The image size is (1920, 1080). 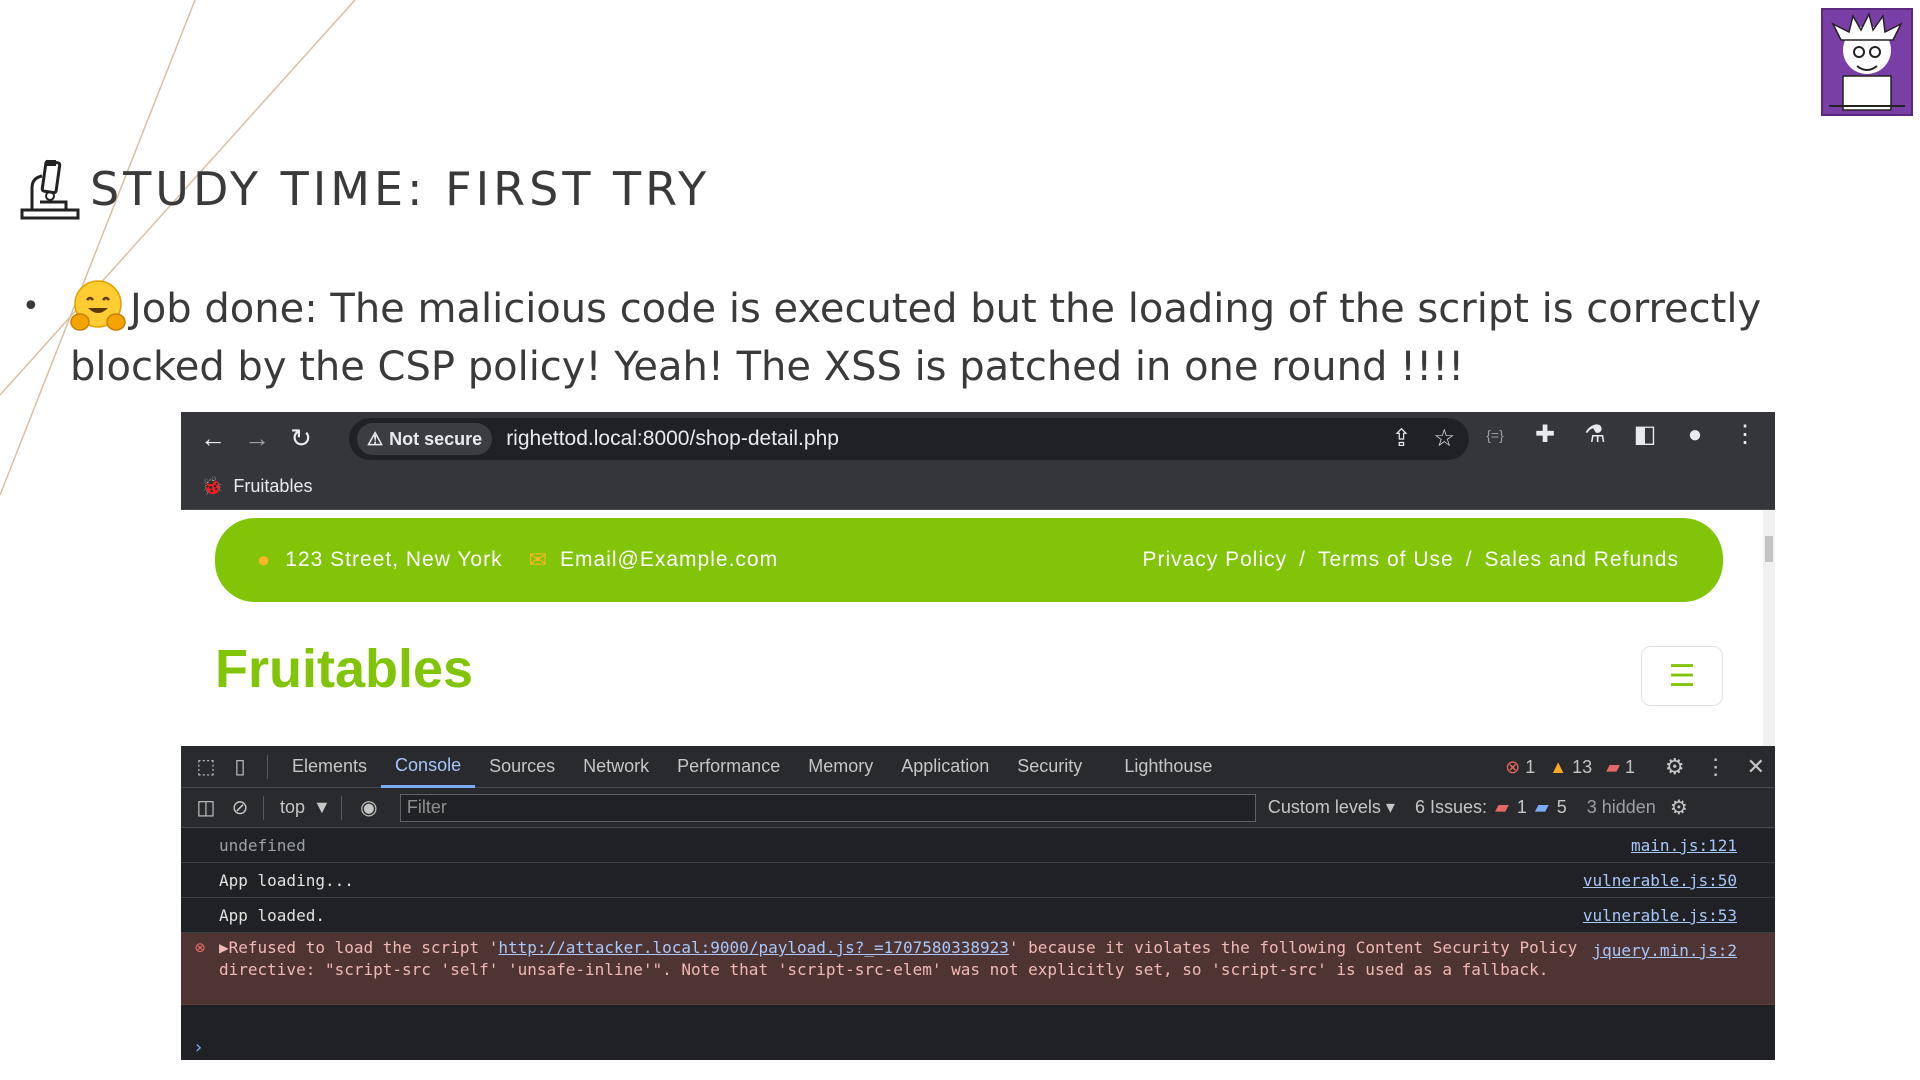 I want to click on hamburger-icon: ☰, so click(x=1682, y=676).